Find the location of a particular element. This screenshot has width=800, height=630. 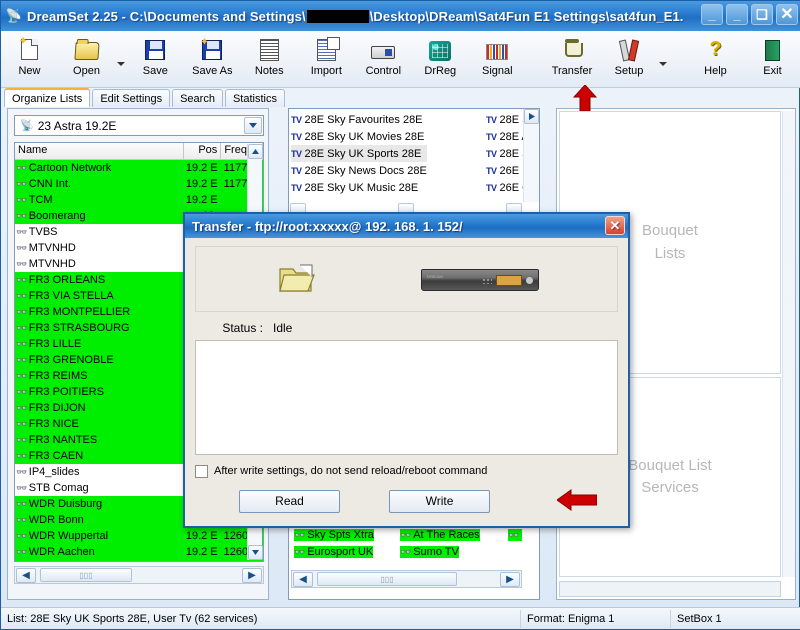

toolbar-label-control: Control is located at coordinates (383, 71).